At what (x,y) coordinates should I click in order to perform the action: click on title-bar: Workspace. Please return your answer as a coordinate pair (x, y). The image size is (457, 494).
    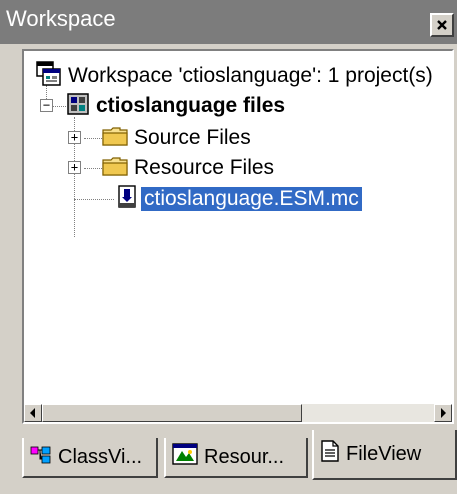
    Looking at the image, I should click on (228, 22).